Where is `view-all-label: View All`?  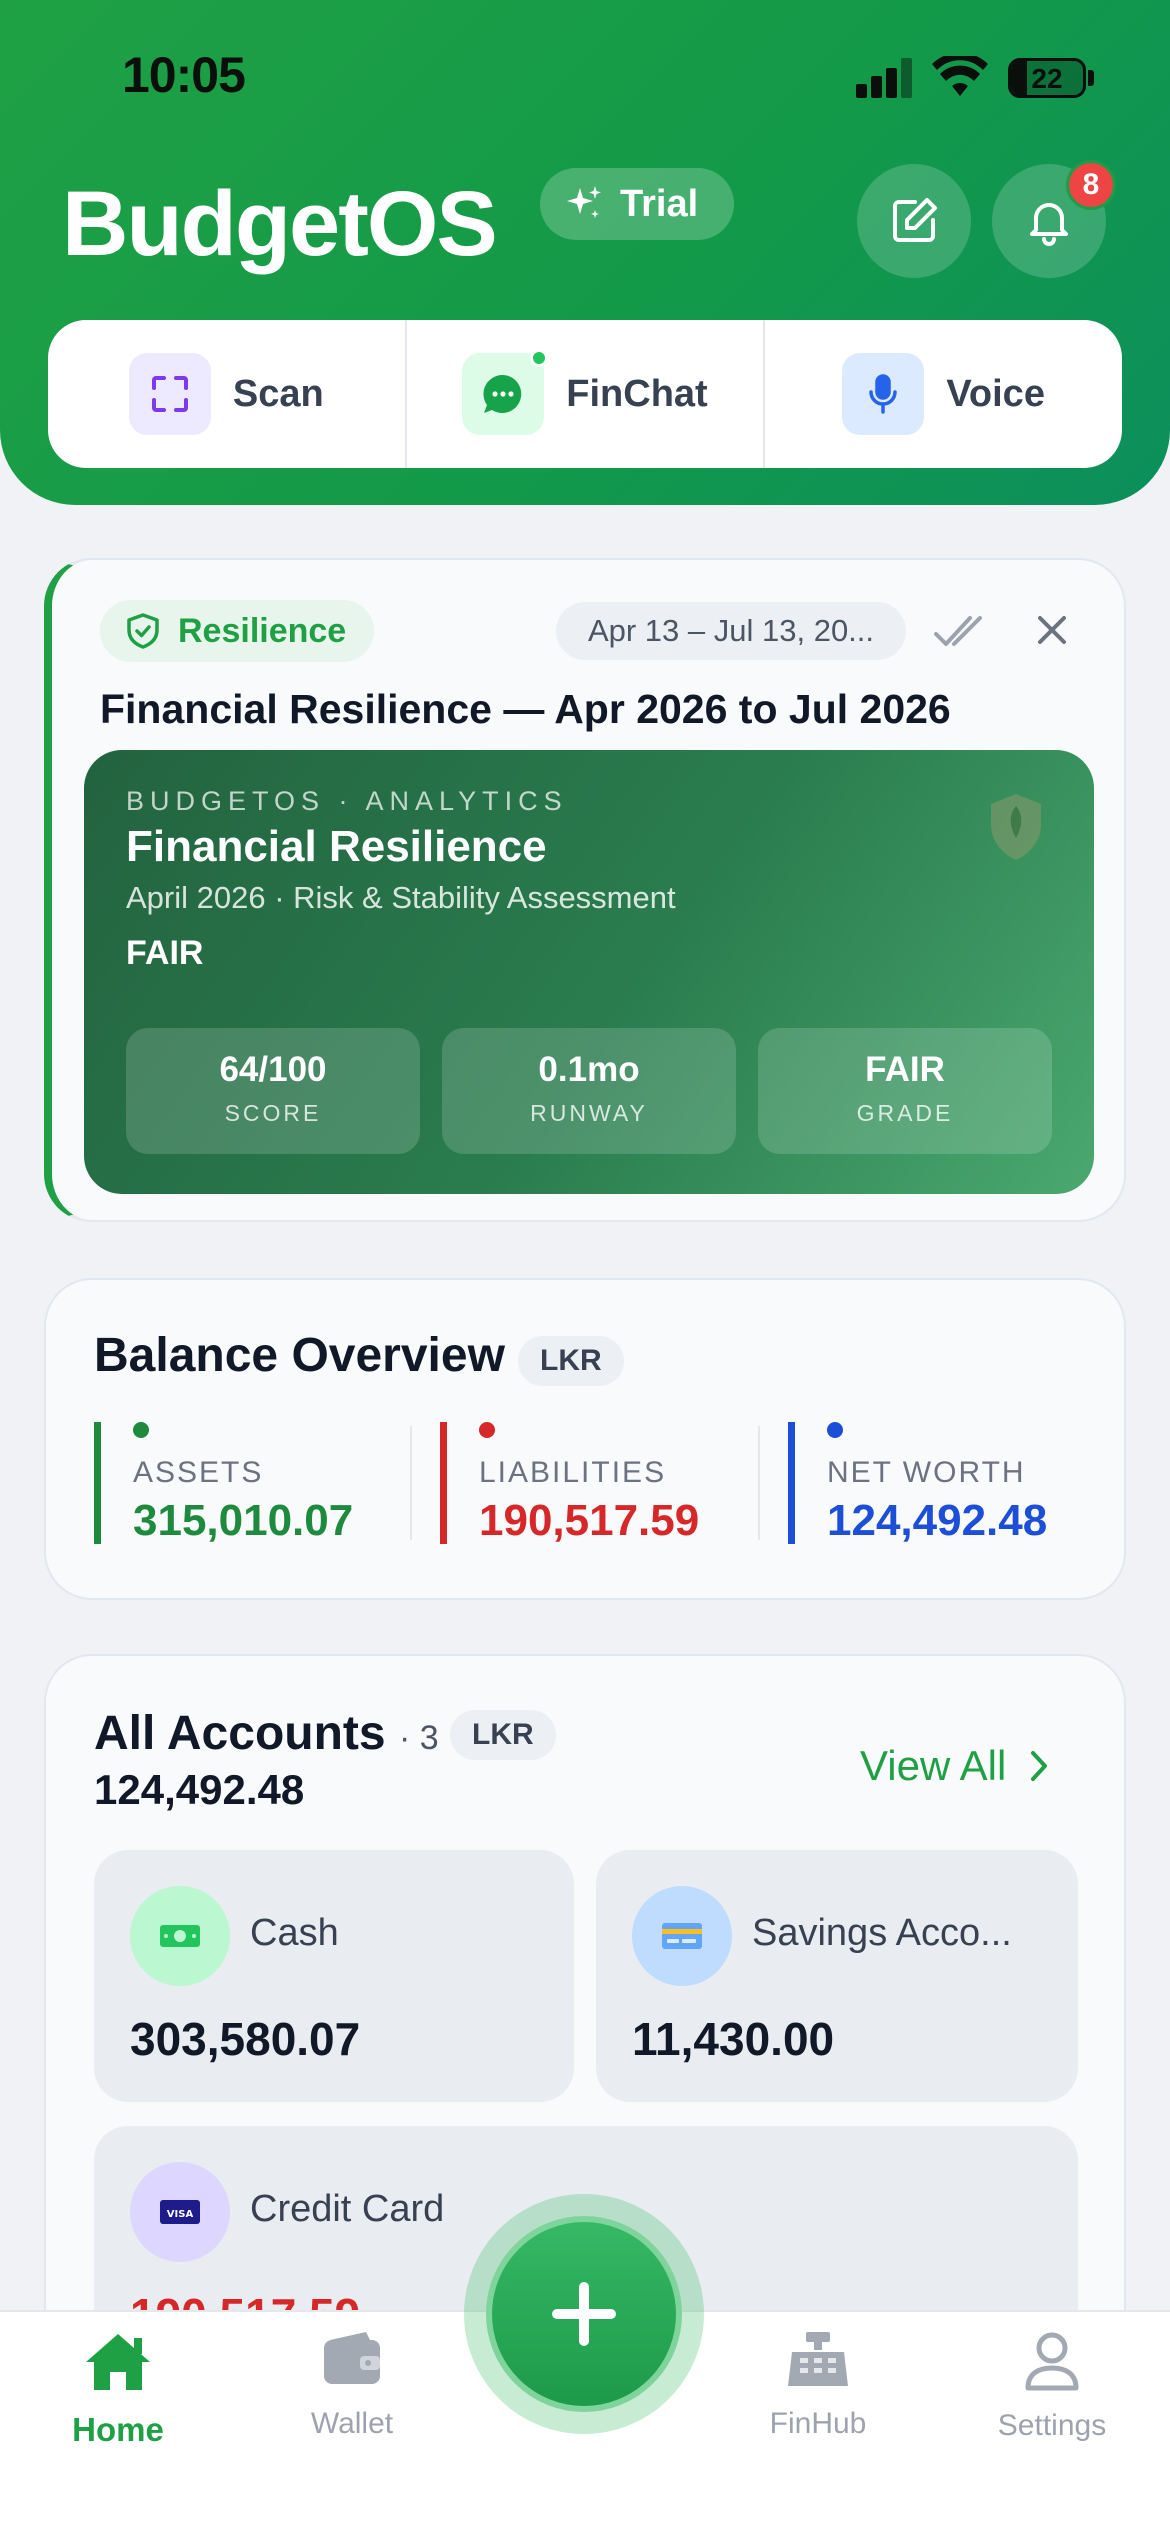 view-all-label: View All is located at coordinates (933, 1765).